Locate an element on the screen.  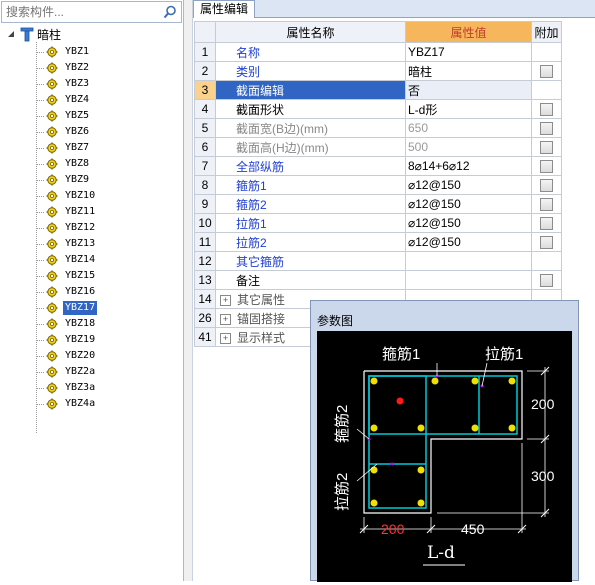
tree-item: YBZ4 is located at coordinates (63, 100).